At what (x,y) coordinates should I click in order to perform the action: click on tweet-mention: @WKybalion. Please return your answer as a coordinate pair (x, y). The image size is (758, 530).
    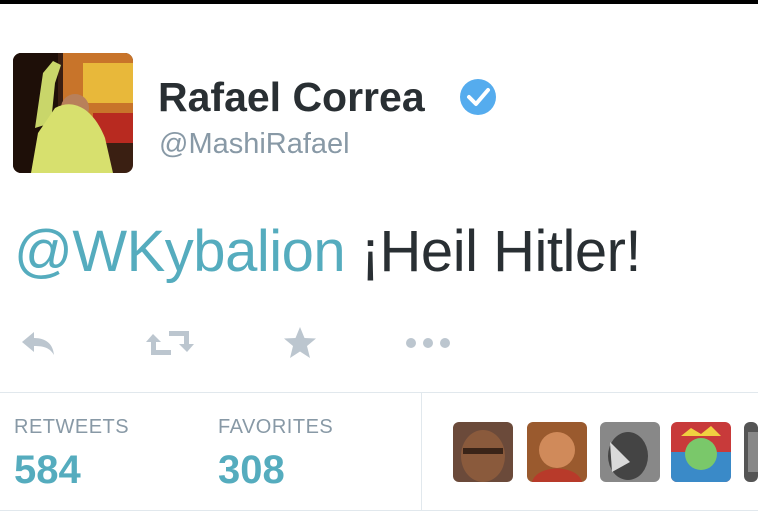
    Looking at the image, I should click on (180, 251).